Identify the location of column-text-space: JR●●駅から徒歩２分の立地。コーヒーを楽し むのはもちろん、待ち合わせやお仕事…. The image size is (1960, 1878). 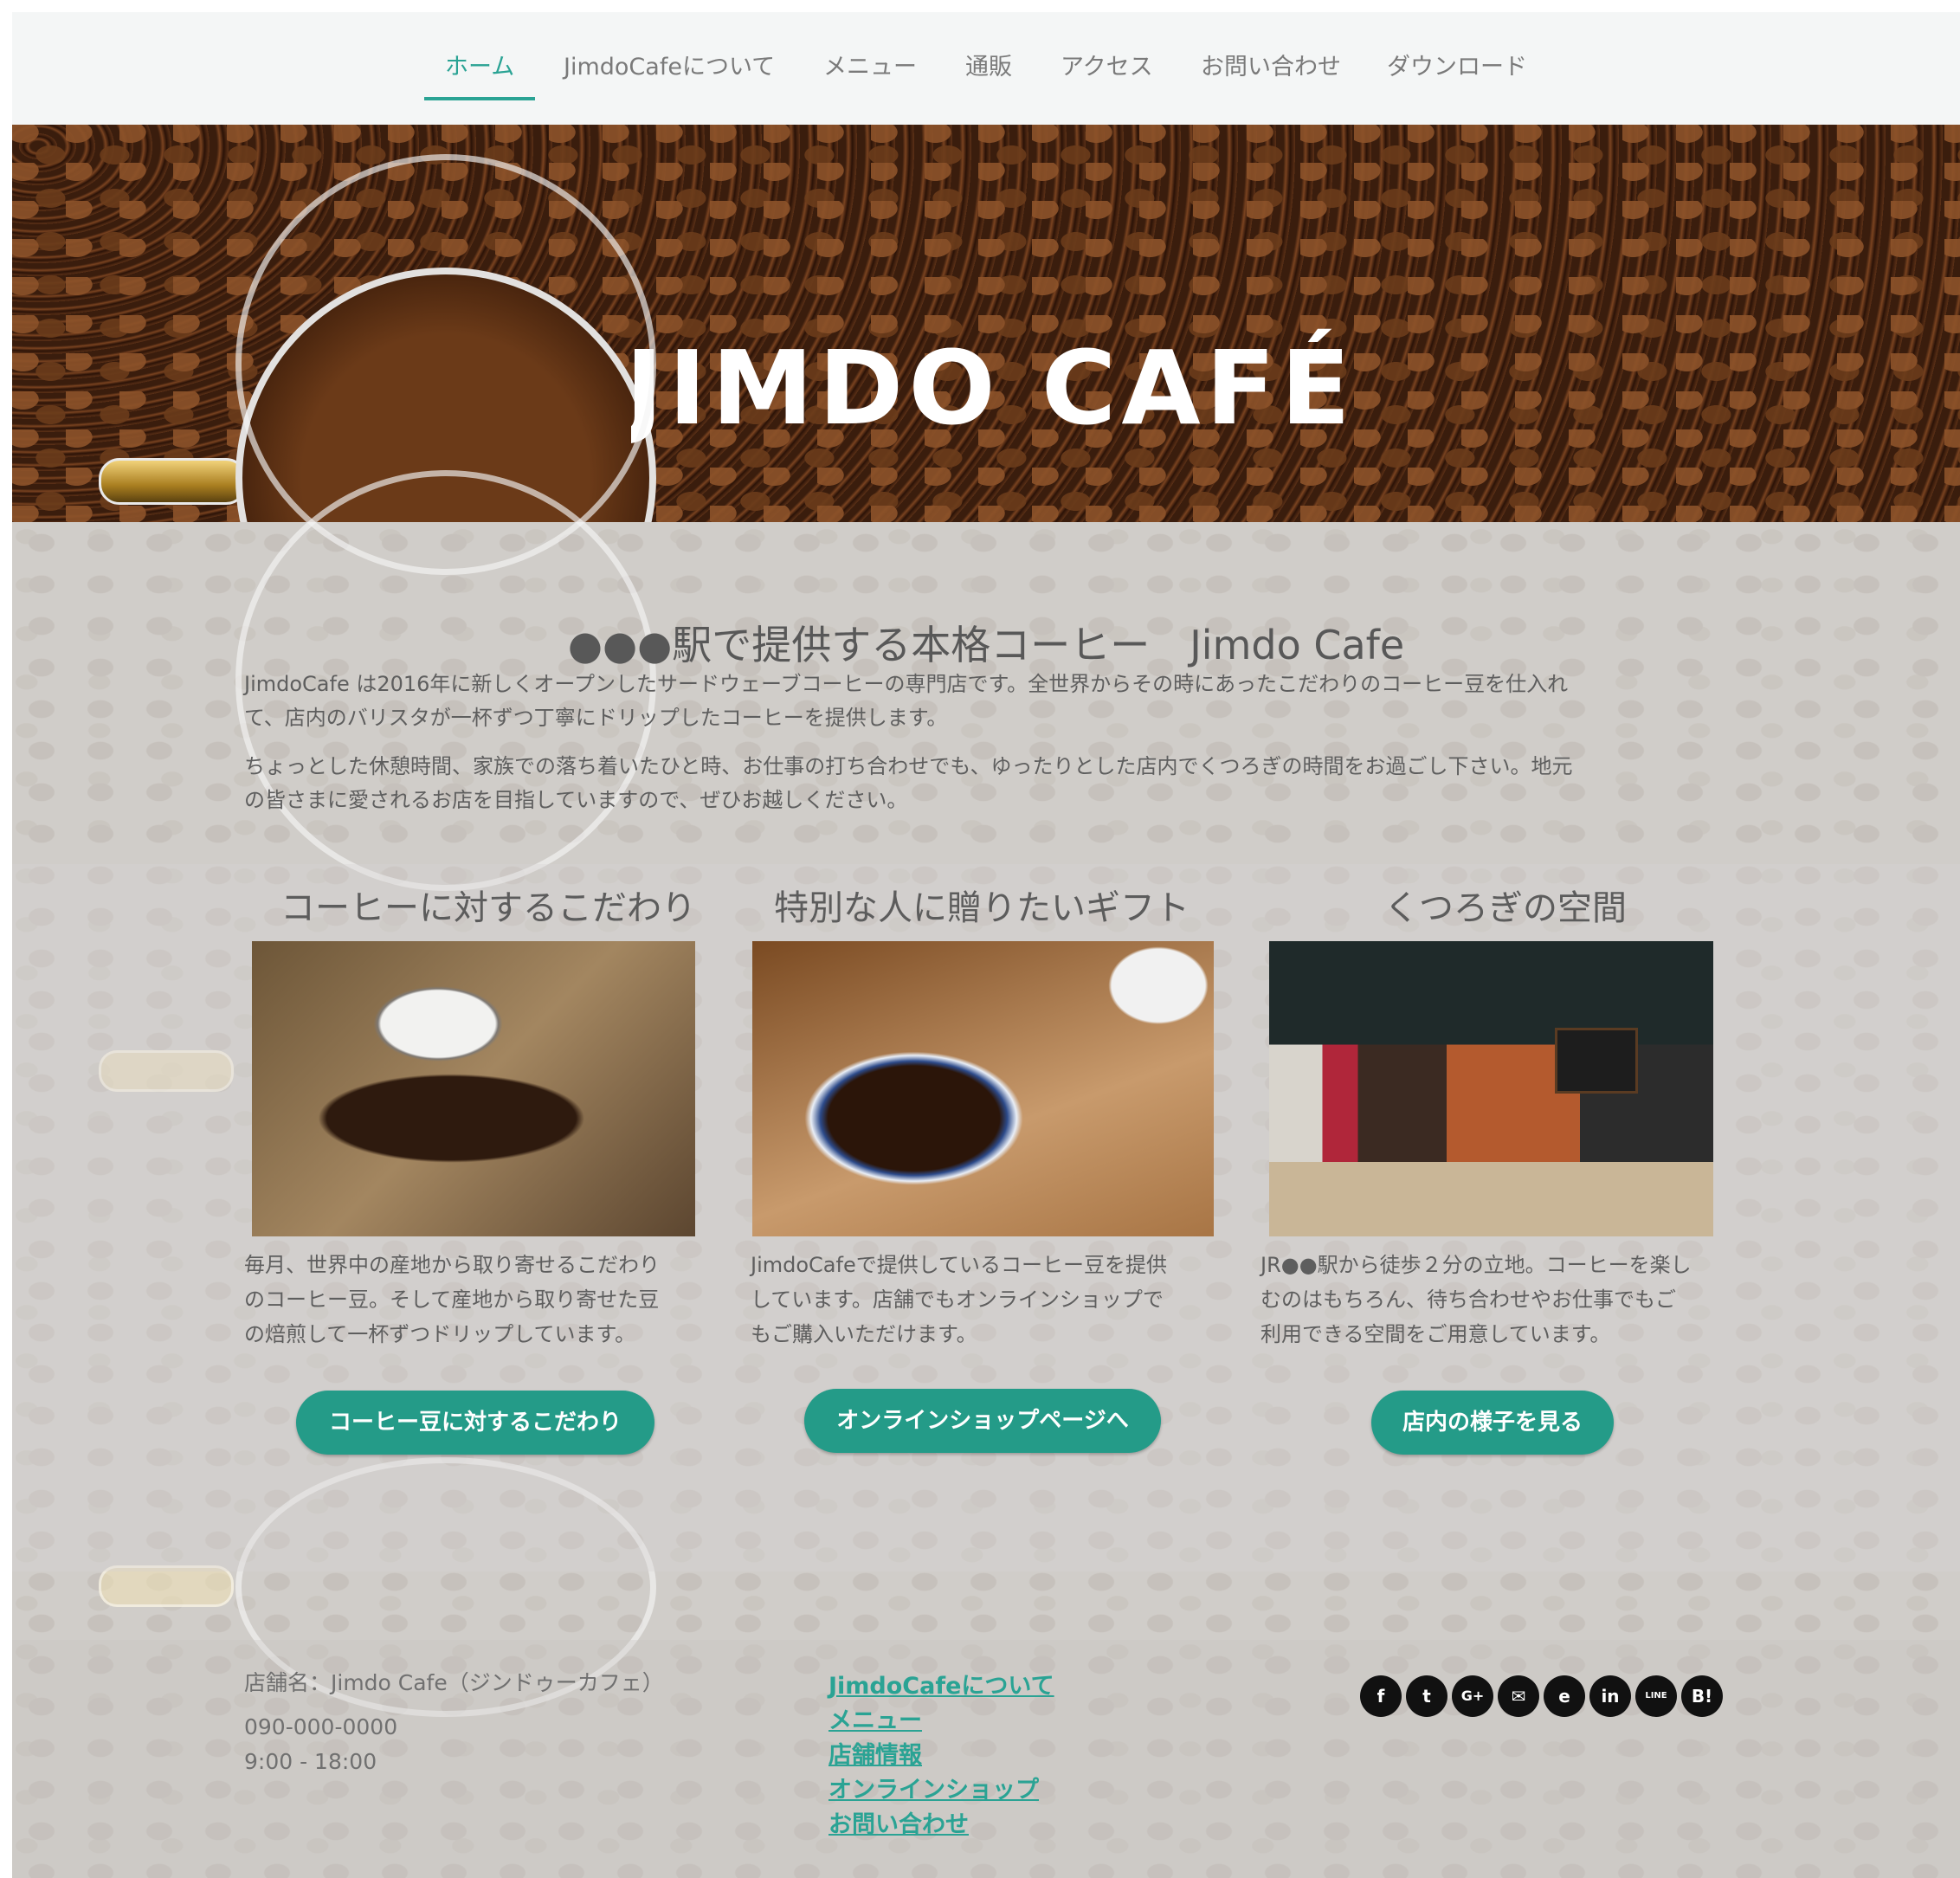
(1494, 1300).